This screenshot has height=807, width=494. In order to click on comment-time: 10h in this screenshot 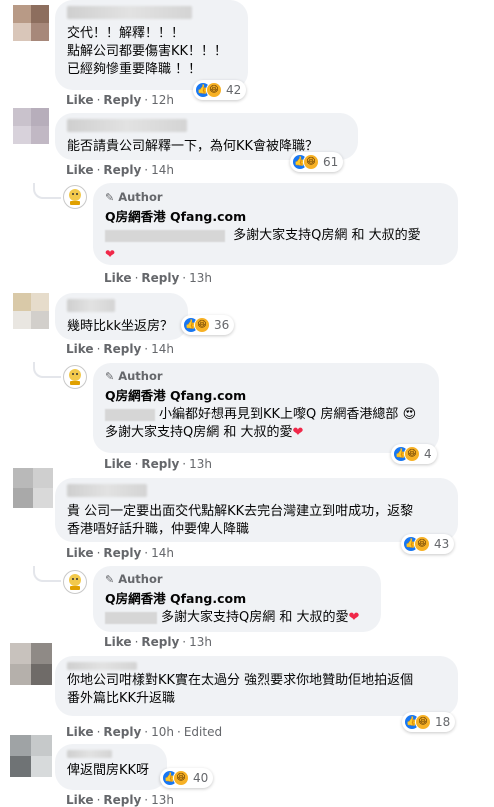, I will do `click(162, 732)`.